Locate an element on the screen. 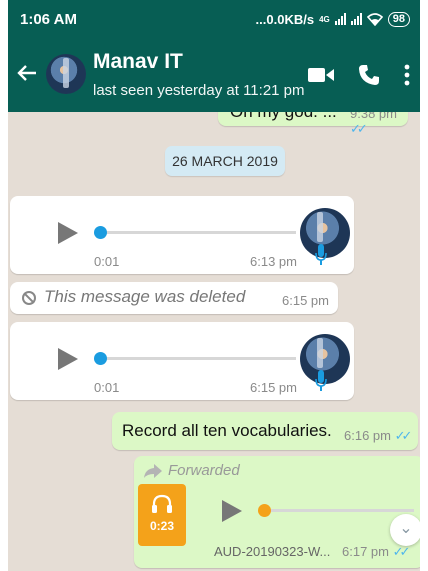 This screenshot has height=571, width=428. wifi-icon is located at coordinates (374, 19).